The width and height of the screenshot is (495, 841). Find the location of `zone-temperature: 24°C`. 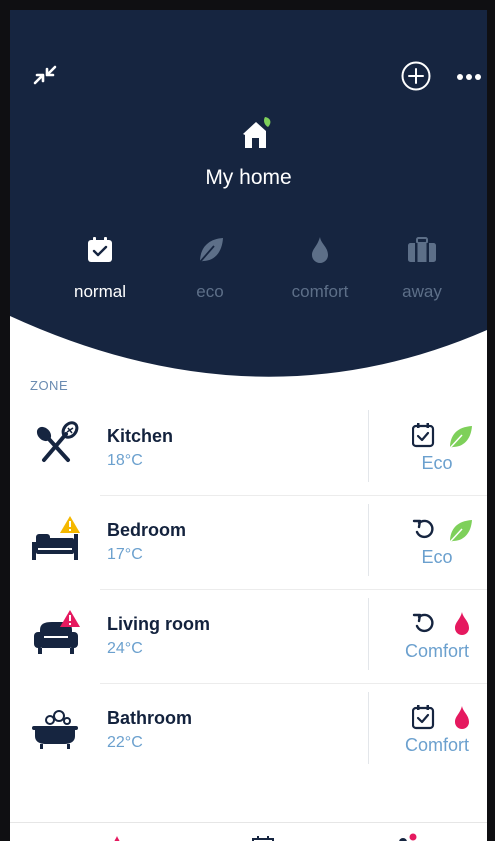

zone-temperature: 24°C is located at coordinates (125, 648).